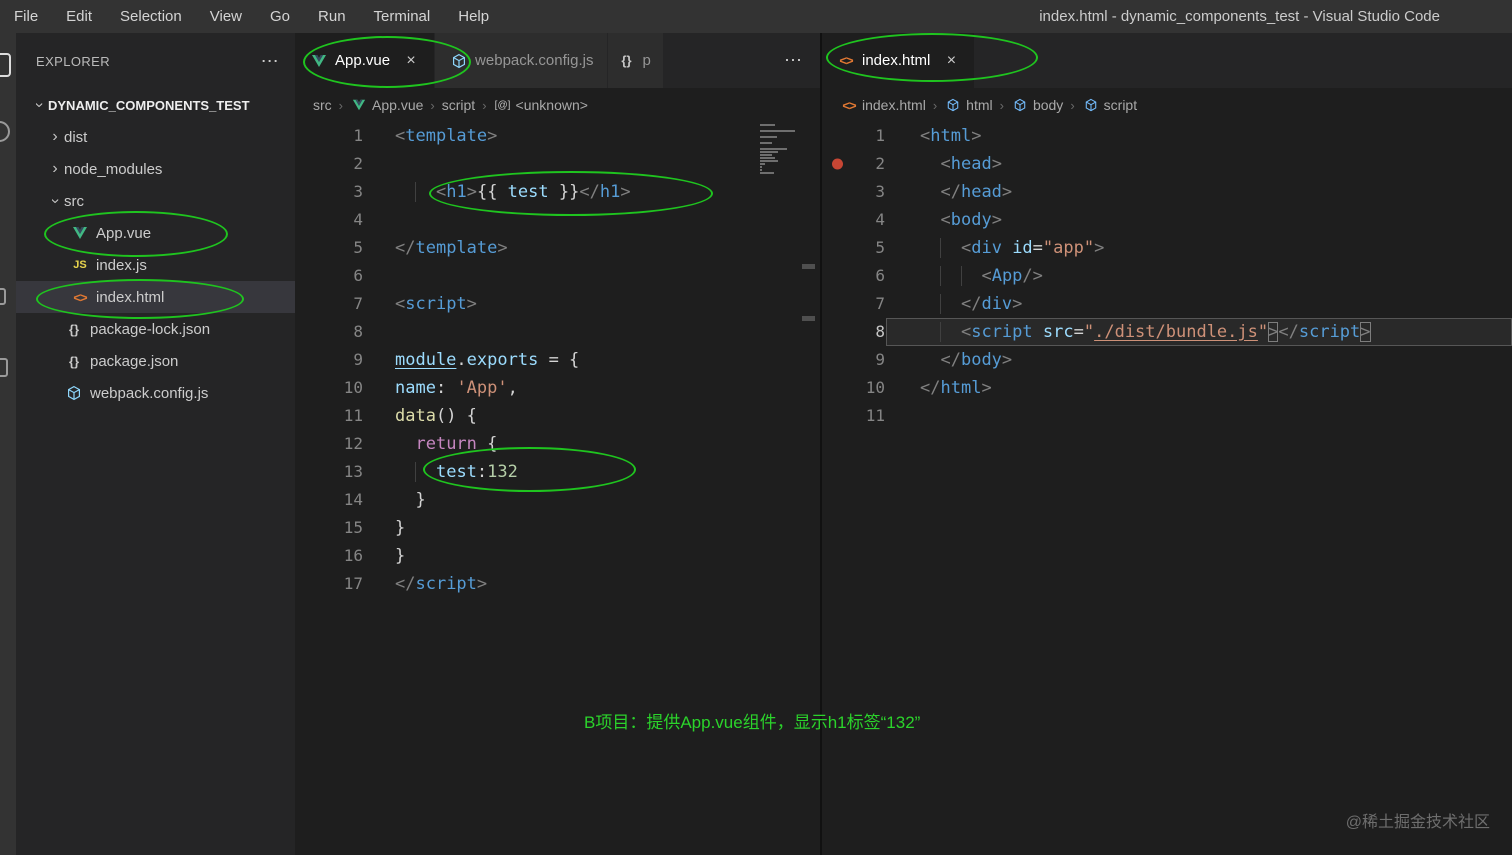  What do you see at coordinates (557, 472) in the screenshot?
I see `code-line: 13 test:132` at bounding box center [557, 472].